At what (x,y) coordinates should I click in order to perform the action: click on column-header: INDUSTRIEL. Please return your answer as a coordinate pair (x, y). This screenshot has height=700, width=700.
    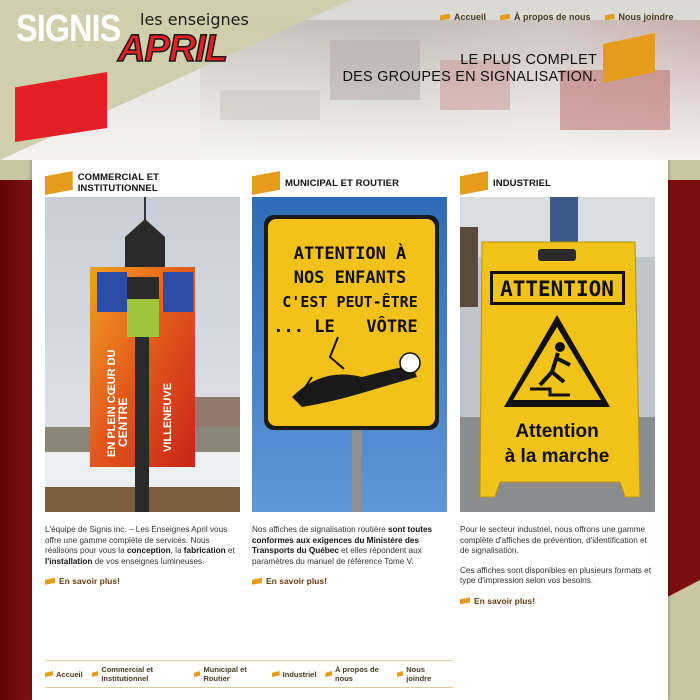
    Looking at the image, I should click on (557, 183).